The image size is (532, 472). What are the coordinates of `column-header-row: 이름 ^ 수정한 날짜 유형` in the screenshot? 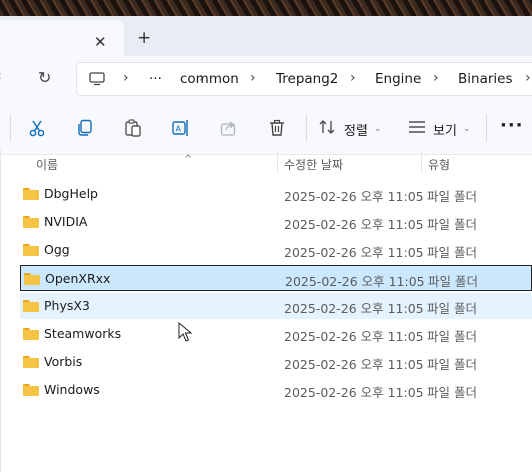 It's located at (266, 162).